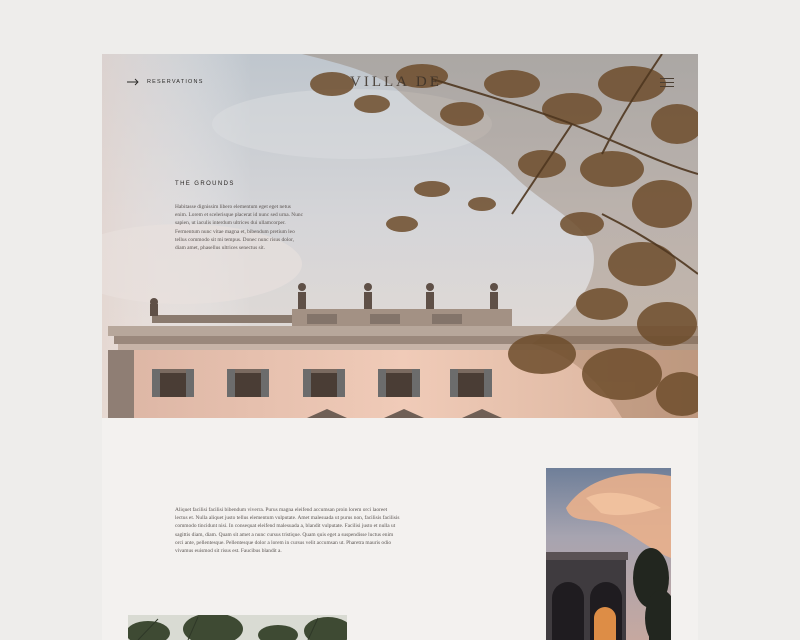 Image resolution: width=800 pixels, height=640 pixels. What do you see at coordinates (205, 184) in the screenshot?
I see `grounds-title: THE GROUNDS` at bounding box center [205, 184].